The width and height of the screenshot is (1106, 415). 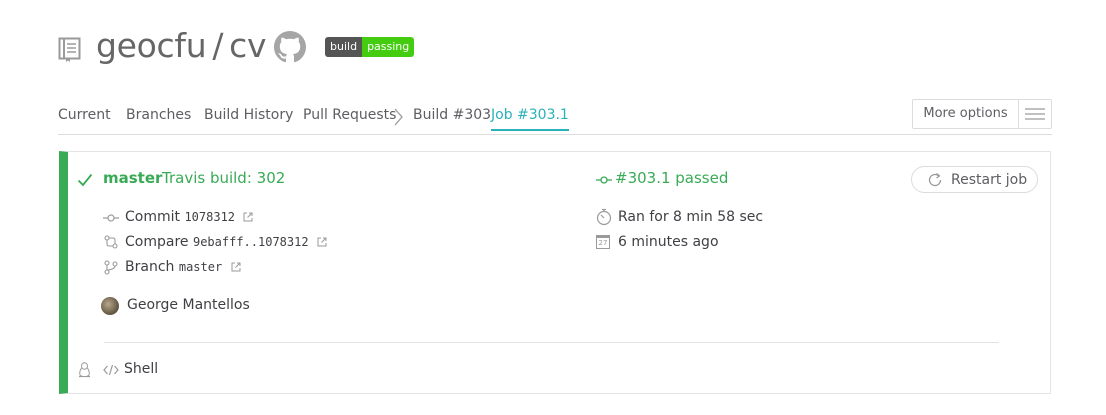 I want to click on compare-row: Compare 9ebafff..1078312, so click(x=226, y=242).